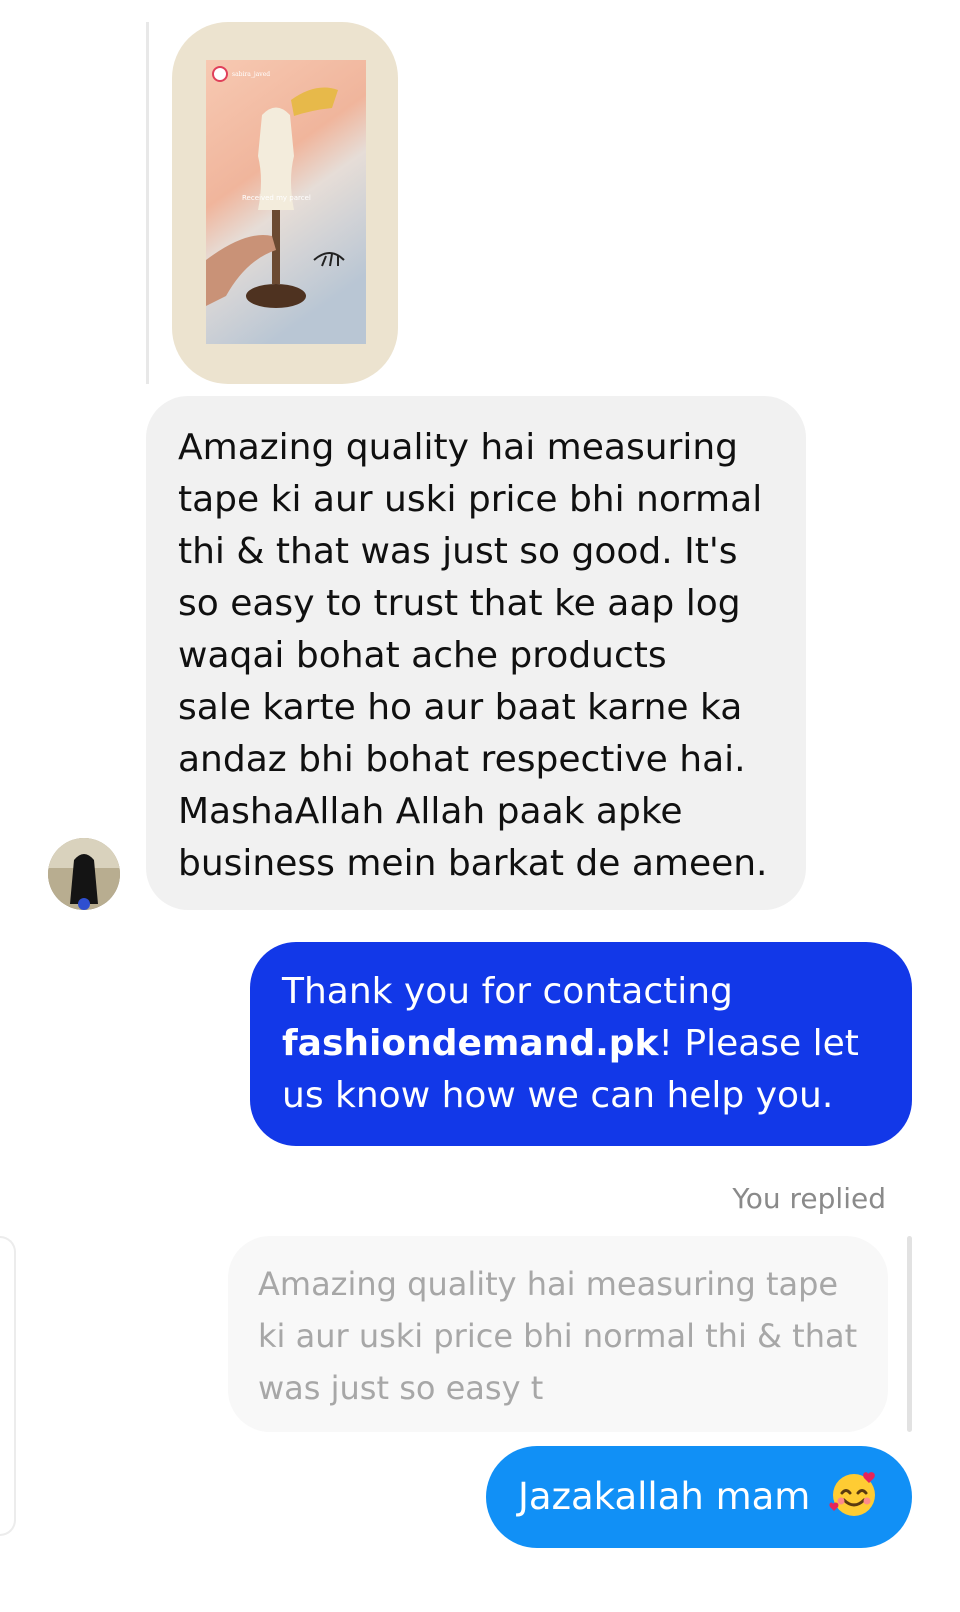 The width and height of the screenshot is (960, 1612). I want to click on mannequin-illustration, so click(286, 202).